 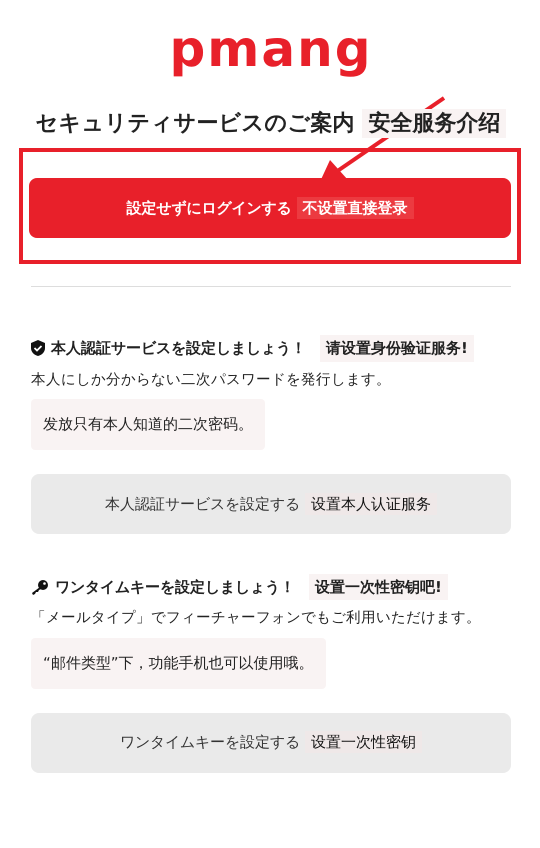 What do you see at coordinates (40, 587) in the screenshot?
I see `key-icon` at bounding box center [40, 587].